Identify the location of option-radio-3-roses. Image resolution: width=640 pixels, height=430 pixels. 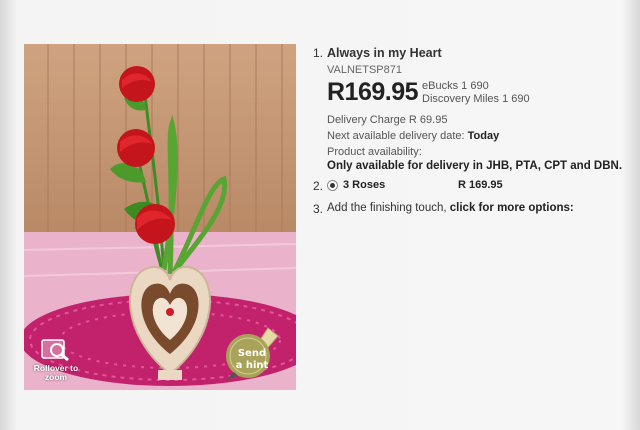
(332, 185).